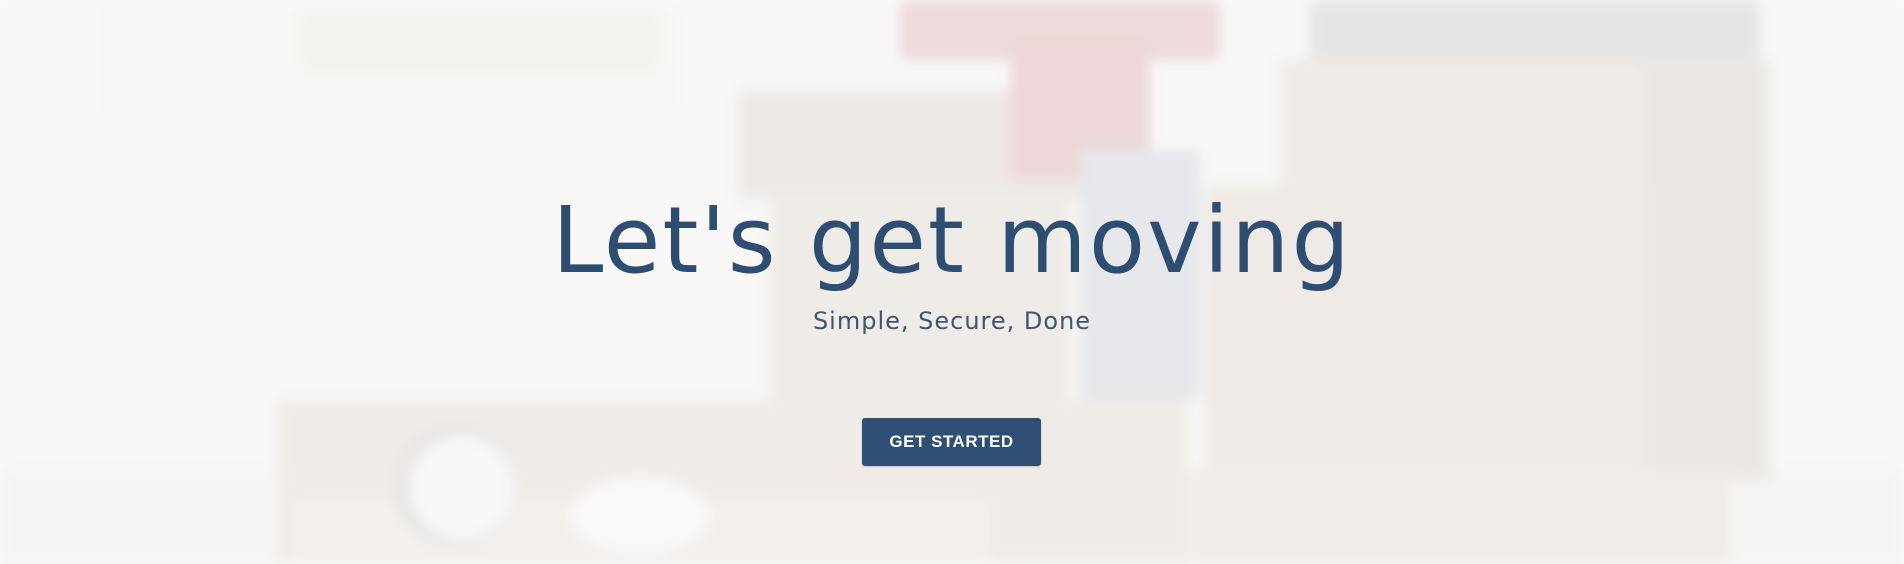 This screenshot has height=564, width=1904. Describe the element at coordinates (952, 240) in the screenshot. I see `hero-headline: Let's get moving` at that location.